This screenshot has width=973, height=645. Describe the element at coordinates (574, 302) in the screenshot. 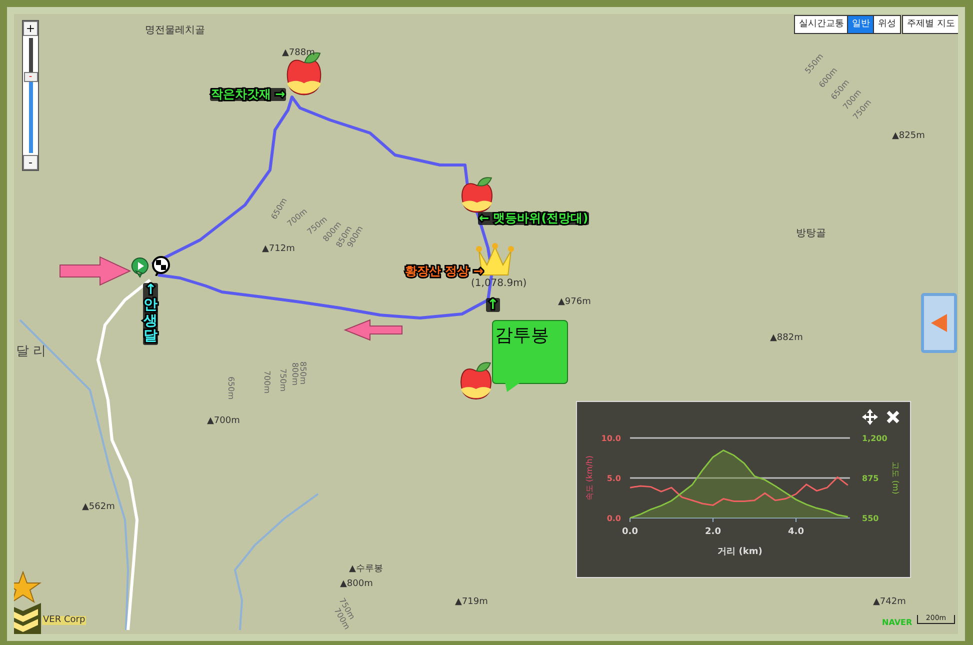

I see `peak-label: ▲976m` at that location.